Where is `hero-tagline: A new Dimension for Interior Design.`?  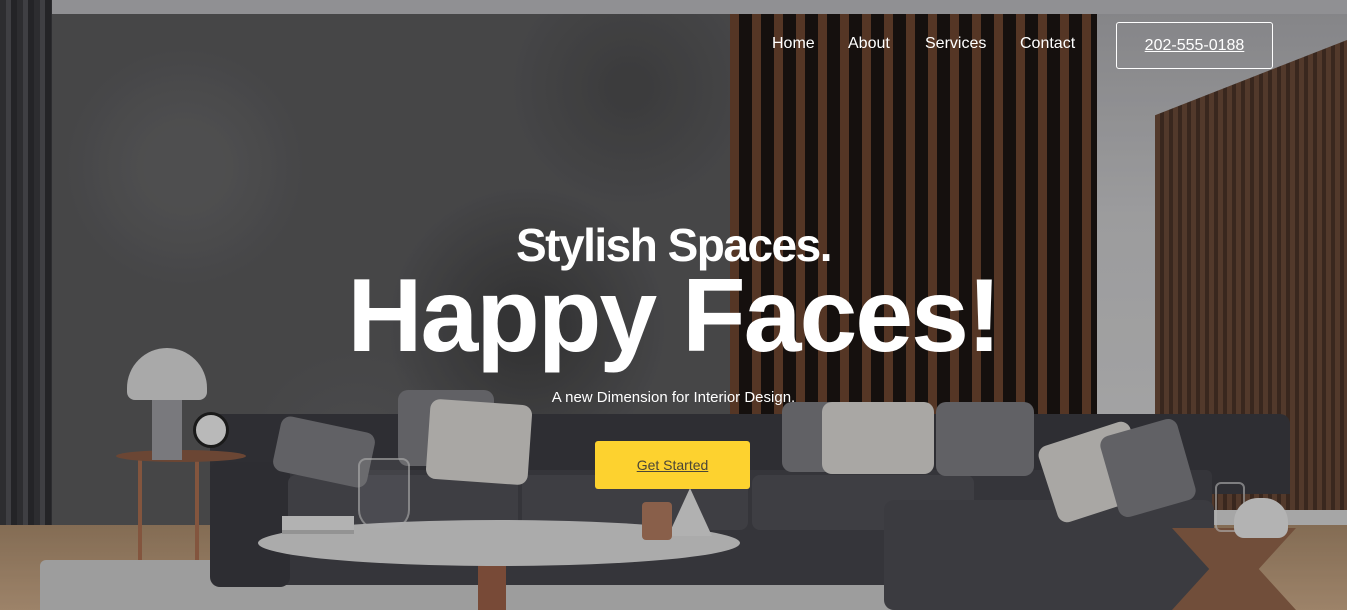
hero-tagline: A new Dimension for Interior Design. is located at coordinates (673, 397).